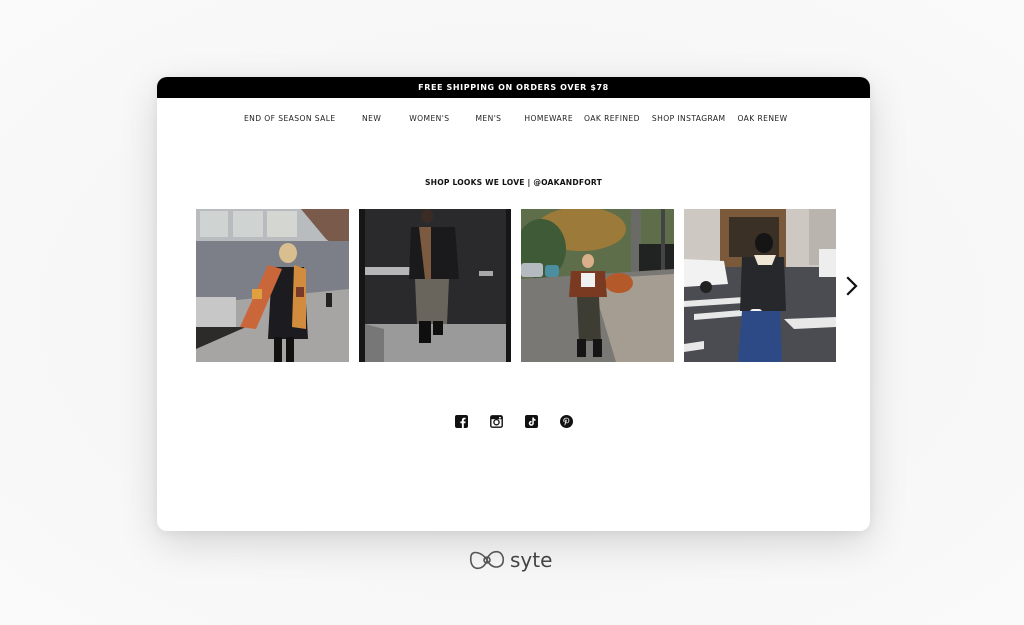  Describe the element at coordinates (689, 118) in the screenshot. I see `nav-shop-instagram: SHOP INSTAGRAM` at that location.